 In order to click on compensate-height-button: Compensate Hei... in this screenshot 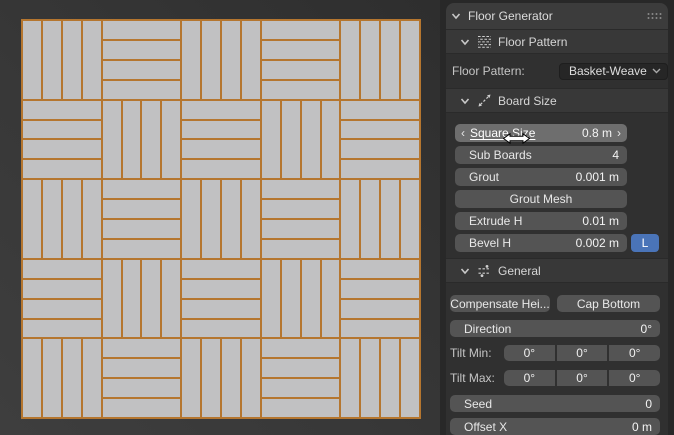, I will do `click(500, 303)`.